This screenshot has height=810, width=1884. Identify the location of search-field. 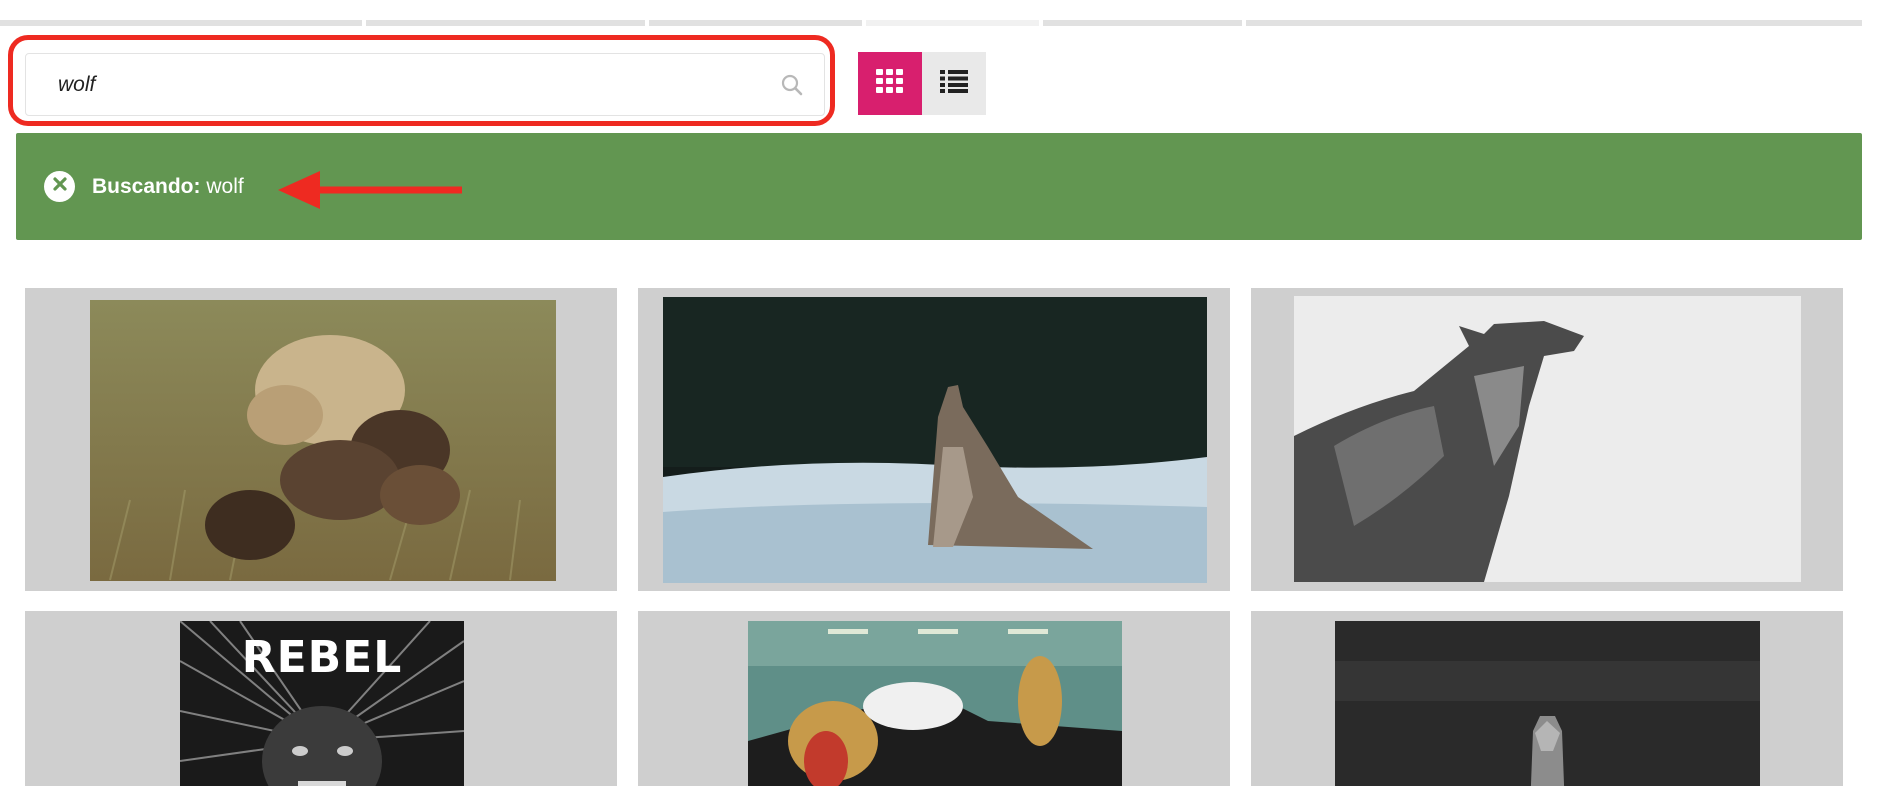
(425, 84).